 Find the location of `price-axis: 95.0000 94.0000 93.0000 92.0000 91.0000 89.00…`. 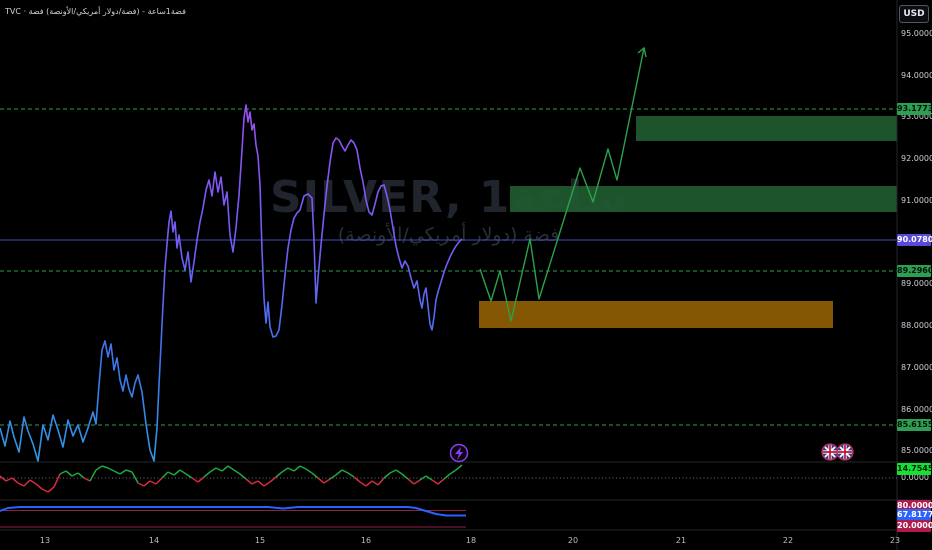

price-axis: 95.0000 94.0000 93.0000 92.0000 91.0000 89.00… is located at coordinates (914, 275).